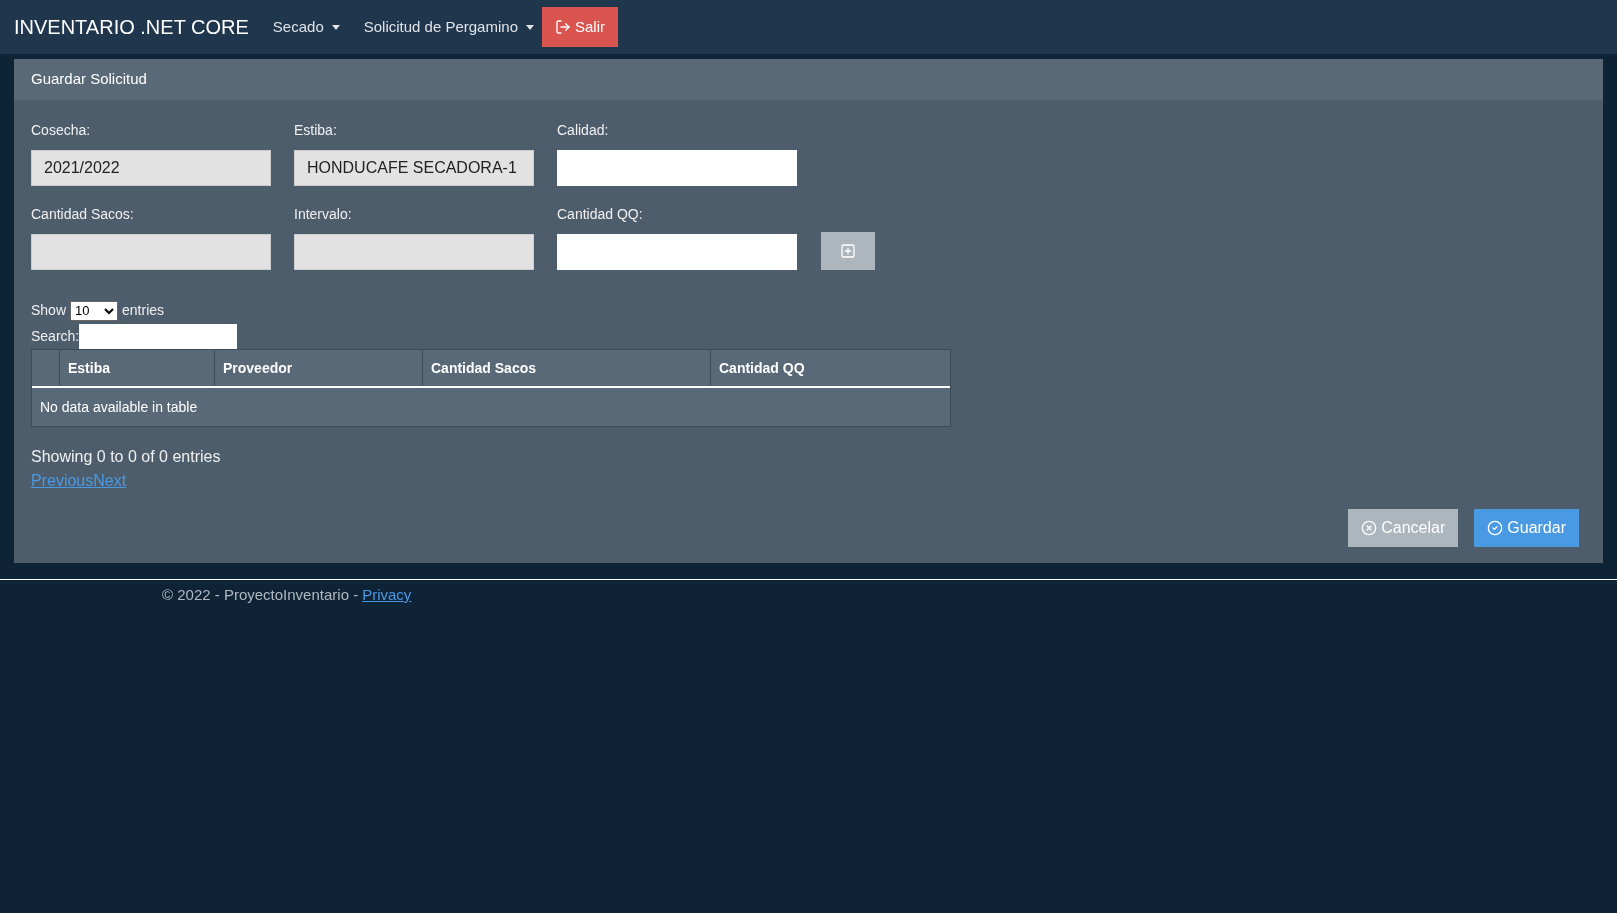 This screenshot has width=1617, height=913. What do you see at coordinates (49, 310) in the screenshot?
I see `show-label: Show` at bounding box center [49, 310].